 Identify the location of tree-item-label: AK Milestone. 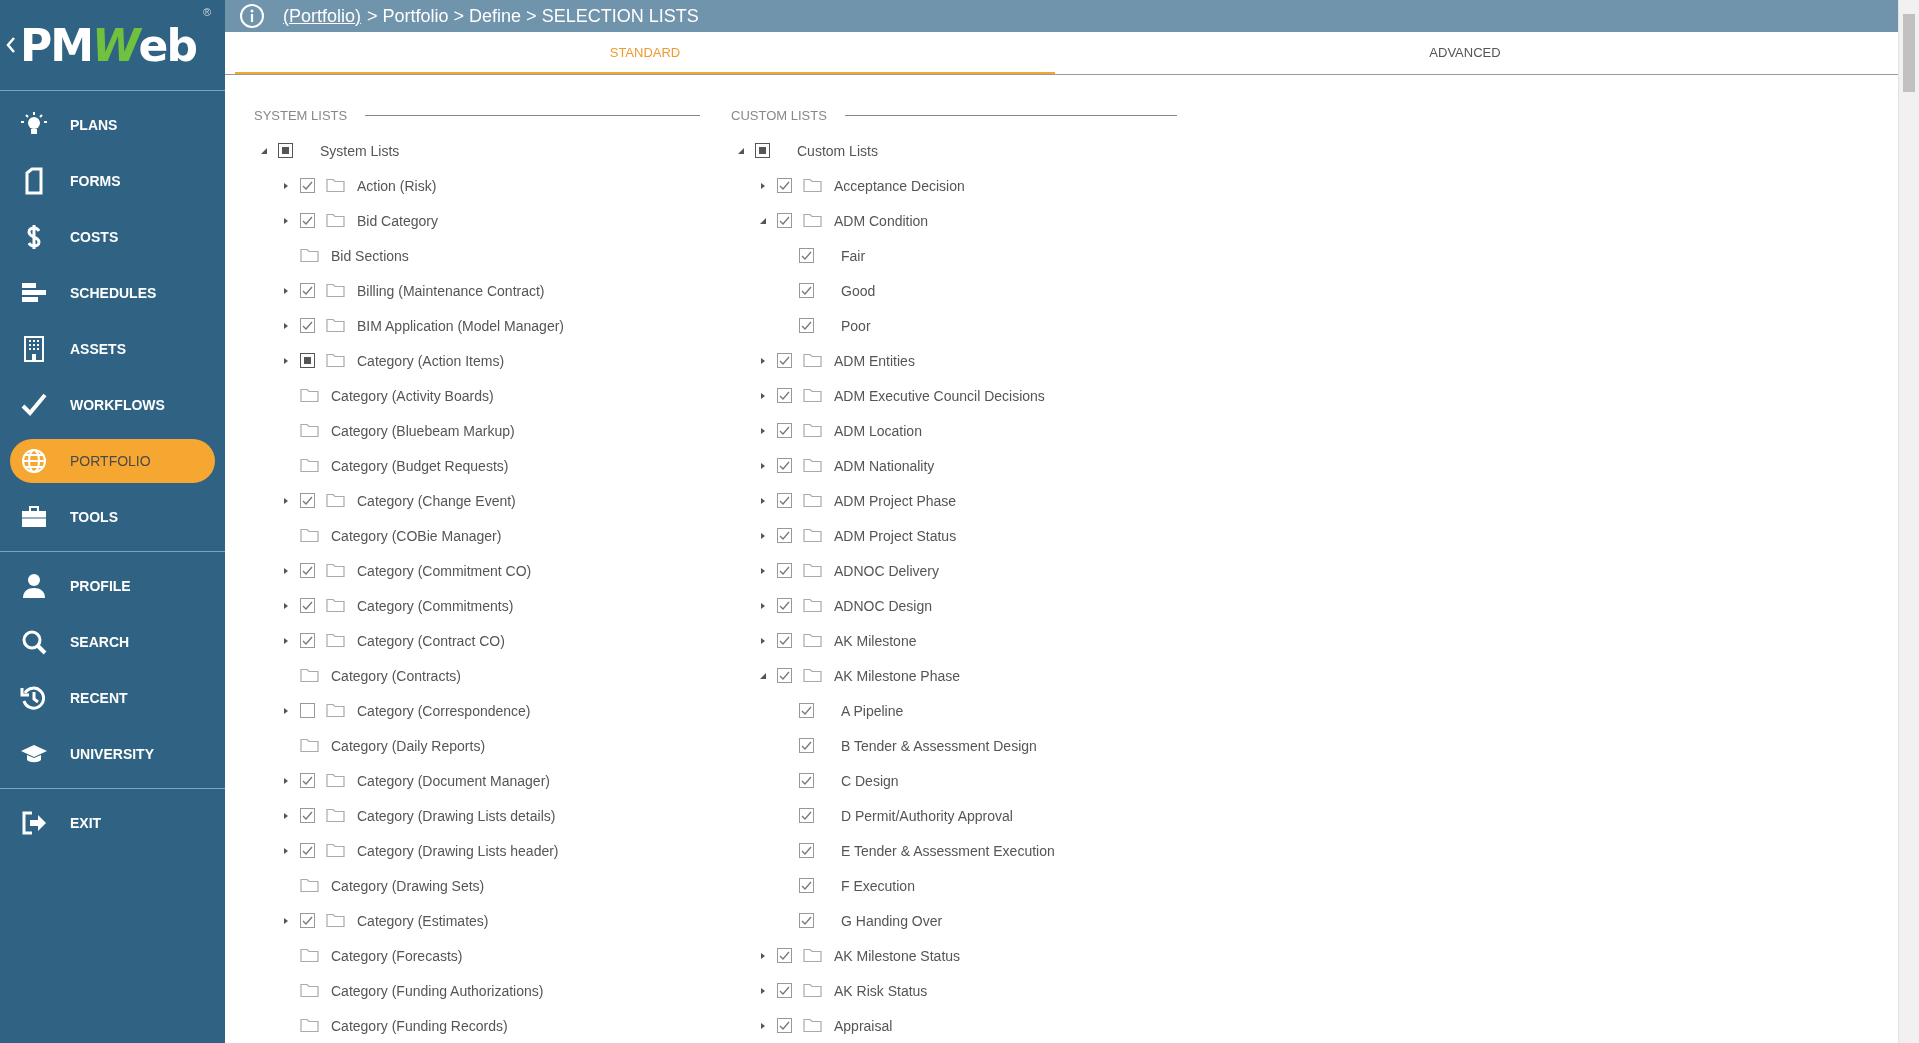
(875, 640).